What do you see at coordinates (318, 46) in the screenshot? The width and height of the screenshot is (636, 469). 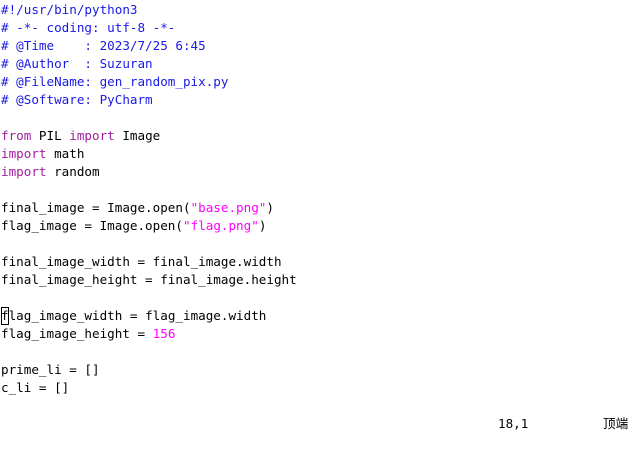 I see `code-line: # @Time : 2023/7/25 6:45` at bounding box center [318, 46].